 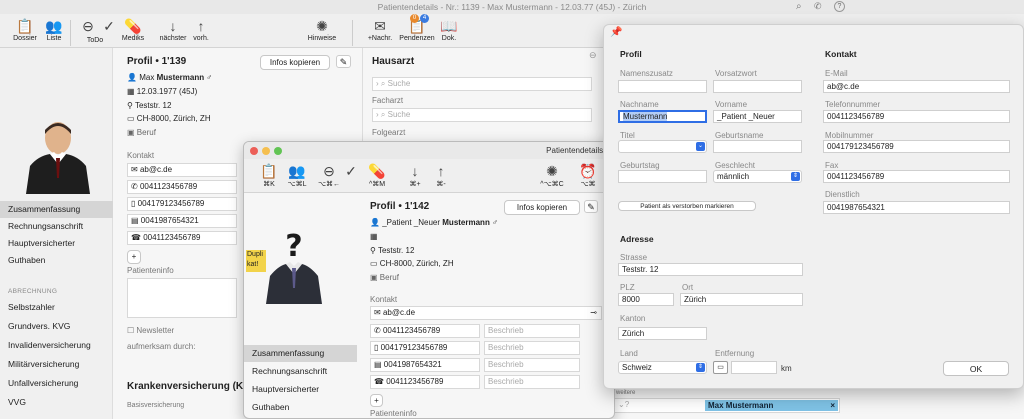 I want to click on vorsatzwort-input, so click(x=757, y=86).